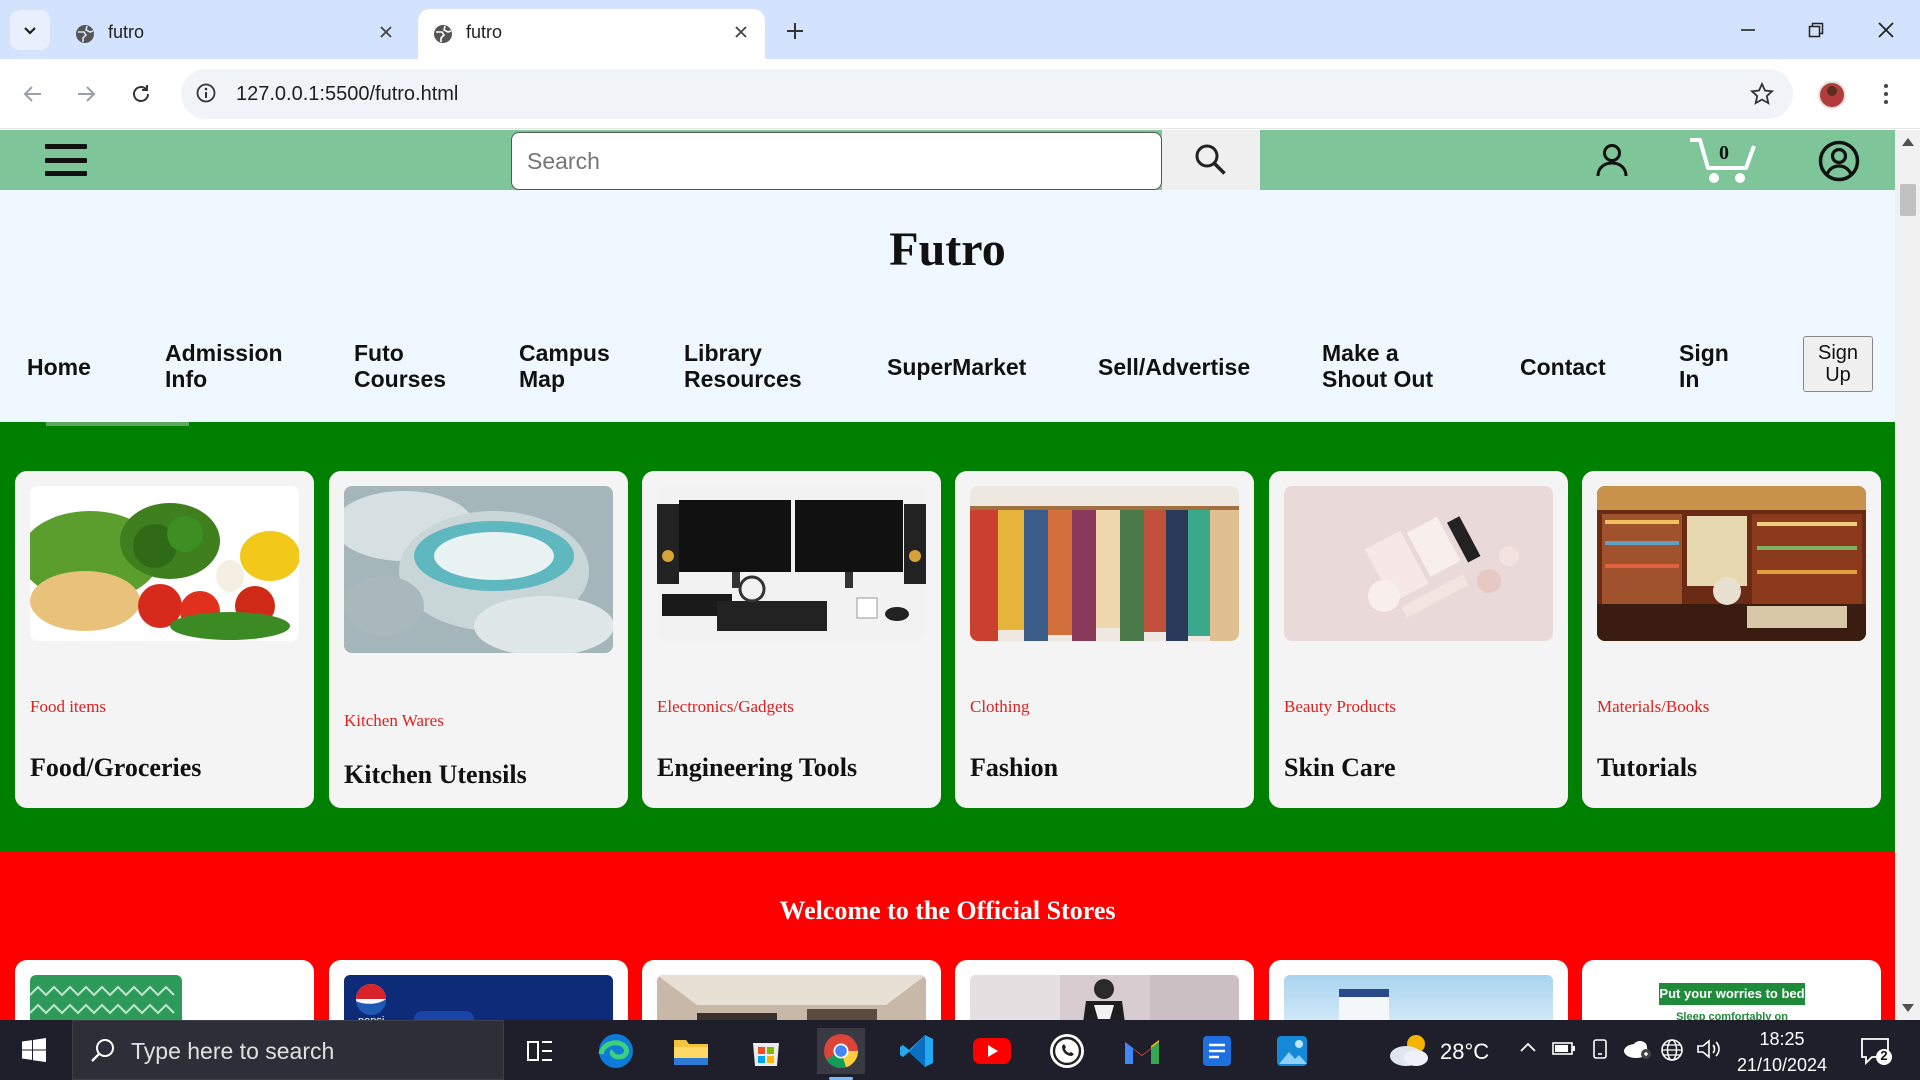  What do you see at coordinates (1724, 160) in the screenshot?
I see `cart-button: 0` at bounding box center [1724, 160].